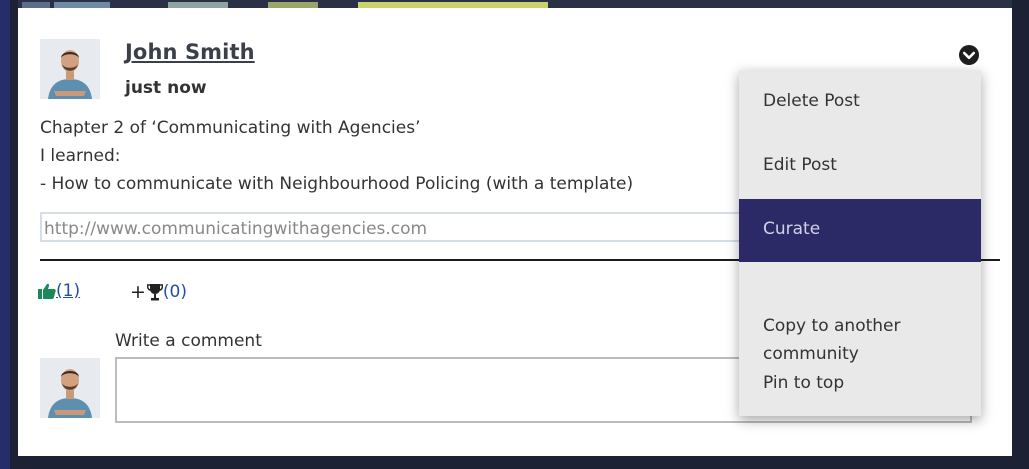 This screenshot has height=469, width=1029. What do you see at coordinates (190, 52) in the screenshot?
I see `author-name-link: John Smith` at bounding box center [190, 52].